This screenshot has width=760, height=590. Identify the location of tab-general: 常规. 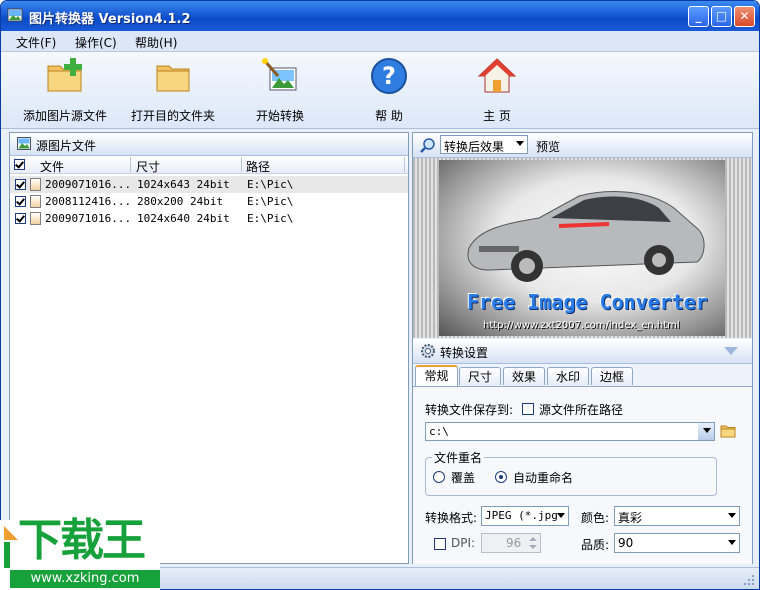
(436, 376).